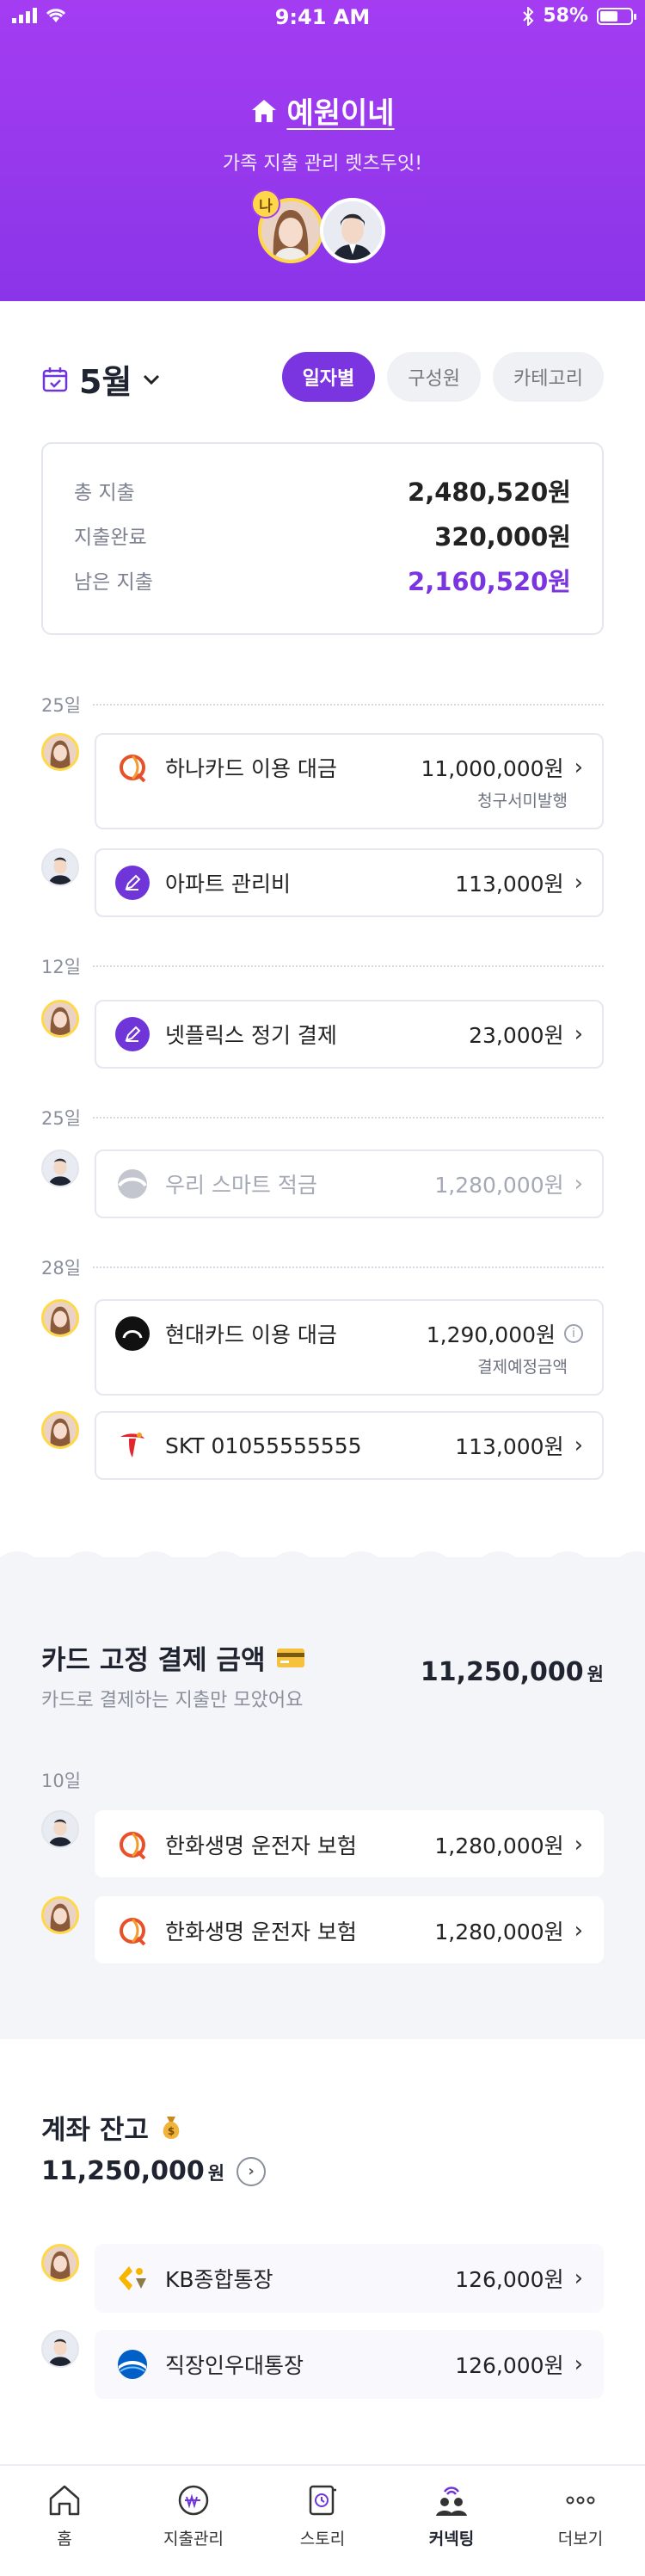  What do you see at coordinates (132, 2365) in the screenshot?
I see `shinhan-logo-icon` at bounding box center [132, 2365].